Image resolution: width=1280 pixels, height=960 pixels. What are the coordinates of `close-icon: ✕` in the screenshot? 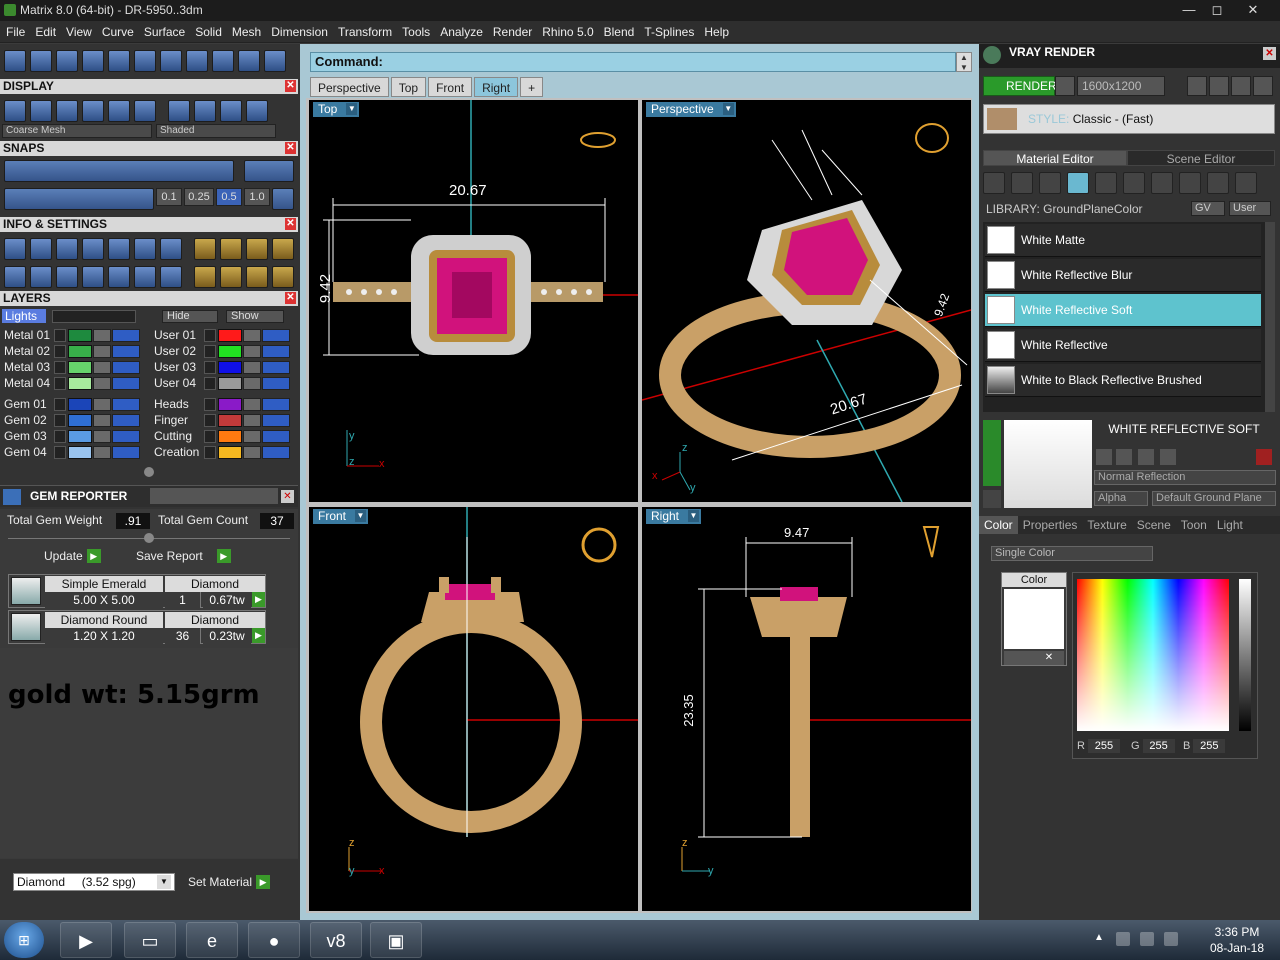 It's located at (290, 148).